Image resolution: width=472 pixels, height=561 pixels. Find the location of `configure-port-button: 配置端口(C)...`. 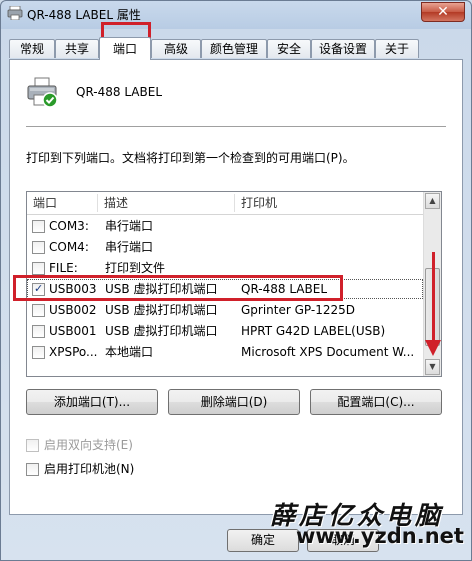

configure-port-button: 配置端口(C)... is located at coordinates (376, 402).